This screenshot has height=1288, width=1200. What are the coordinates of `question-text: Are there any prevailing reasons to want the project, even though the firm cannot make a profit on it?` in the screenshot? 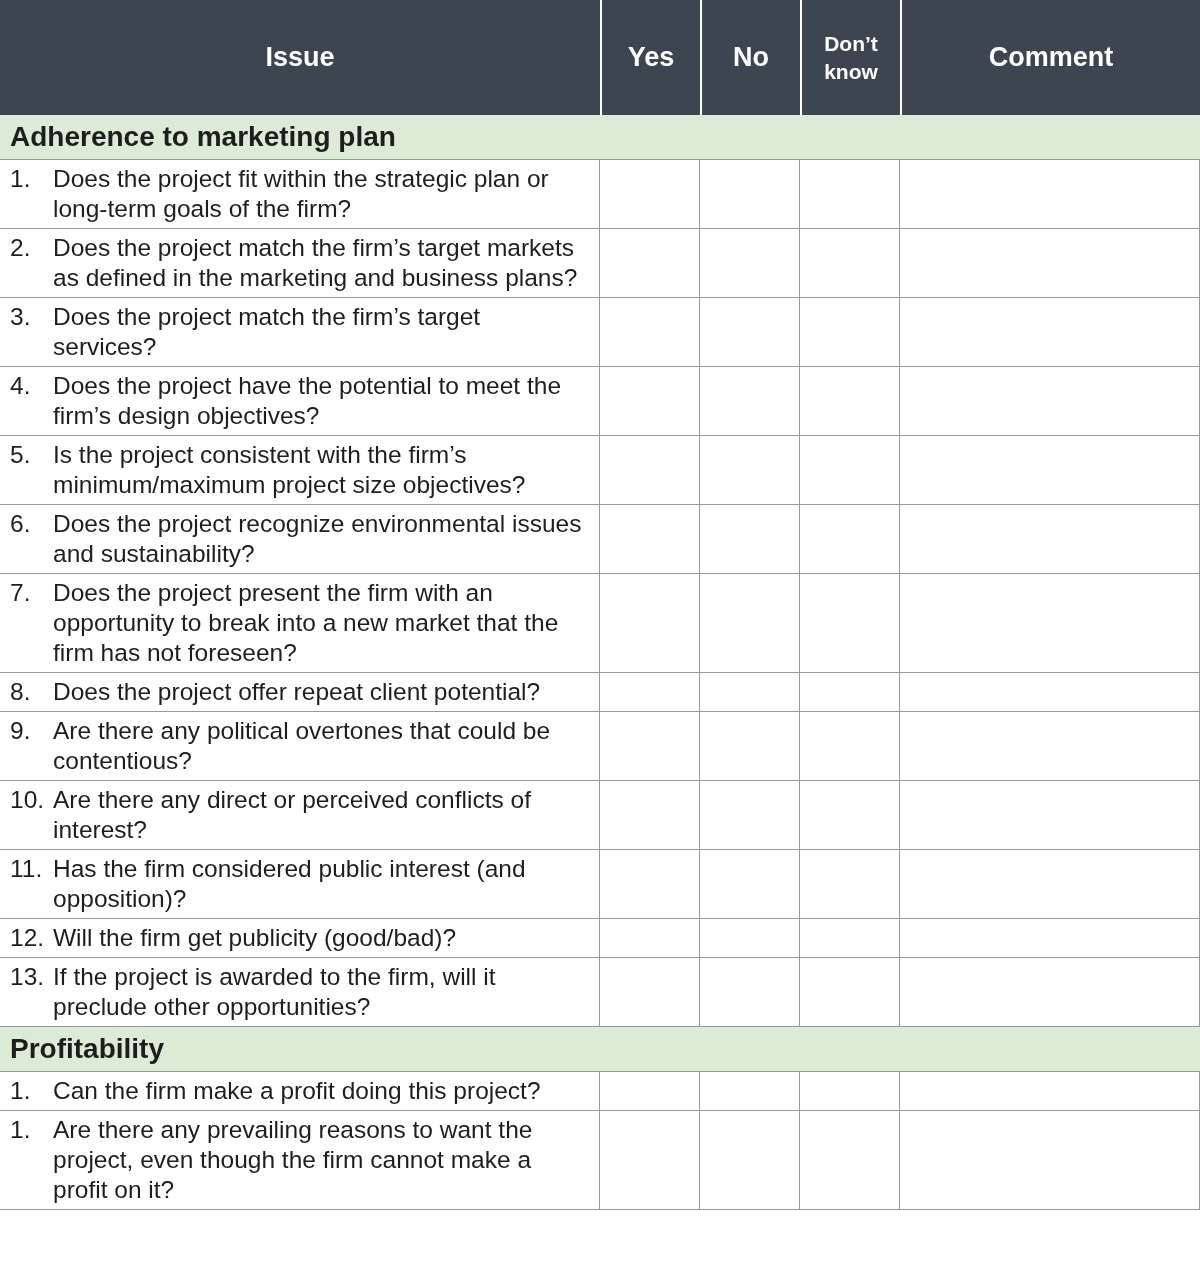 It's located at (293, 1160).